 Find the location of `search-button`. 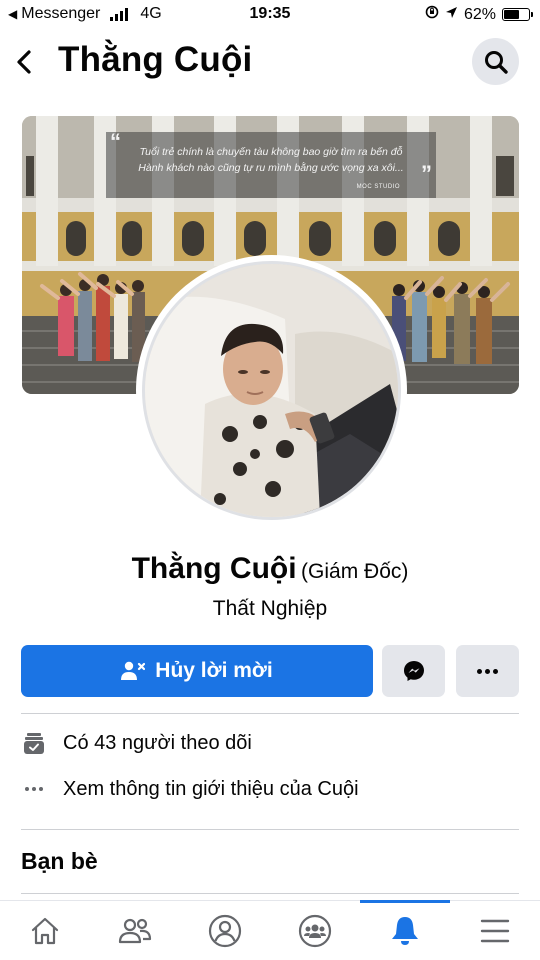

search-button is located at coordinates (495, 61).